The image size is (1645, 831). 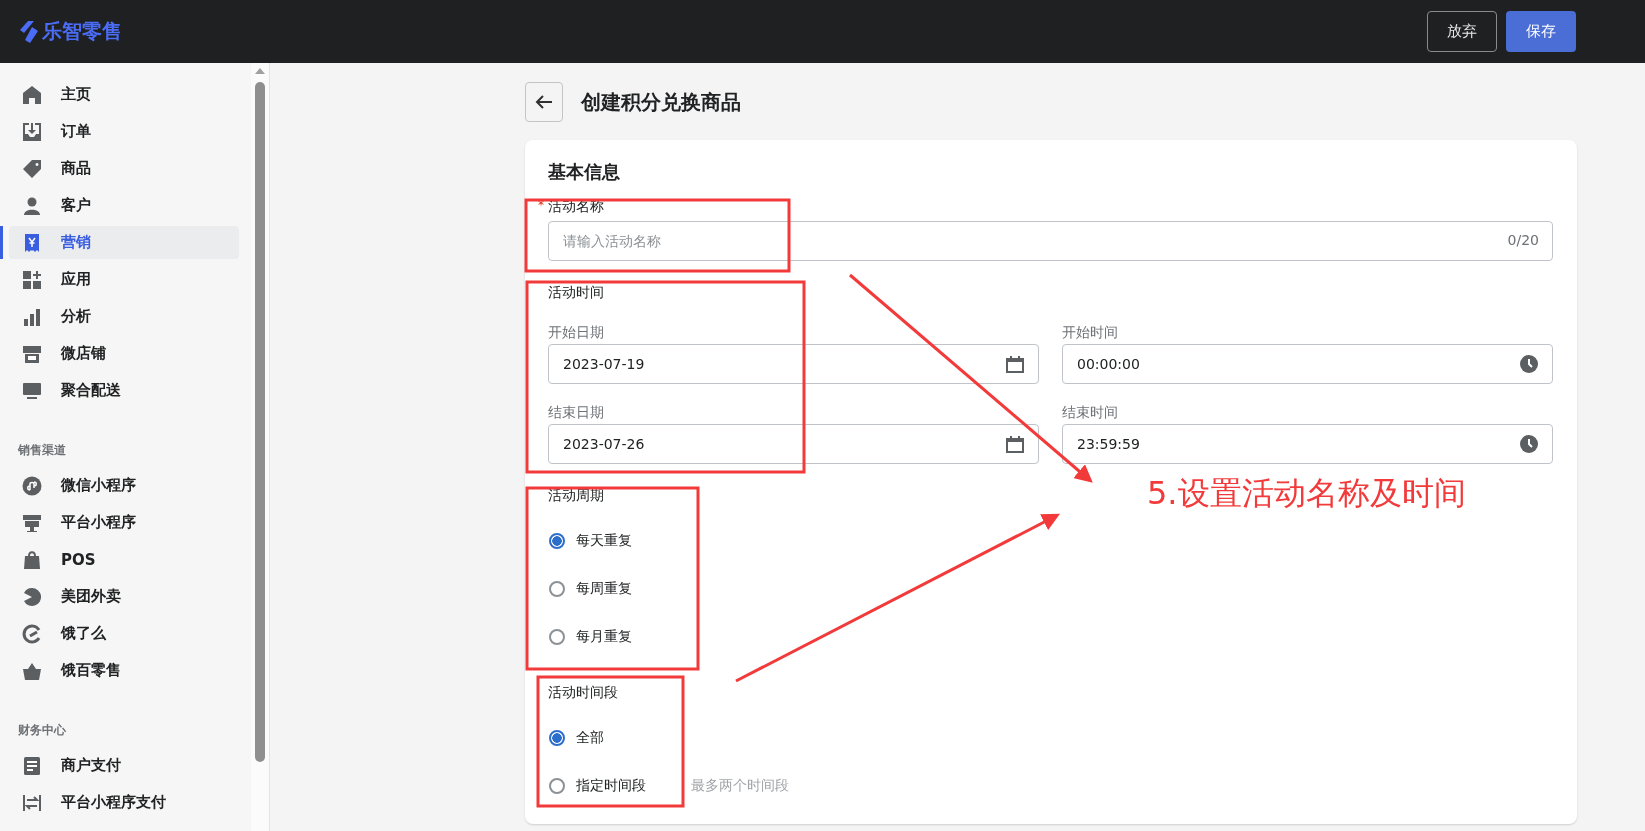 What do you see at coordinates (32, 353) in the screenshot?
I see `storefront-icon` at bounding box center [32, 353].